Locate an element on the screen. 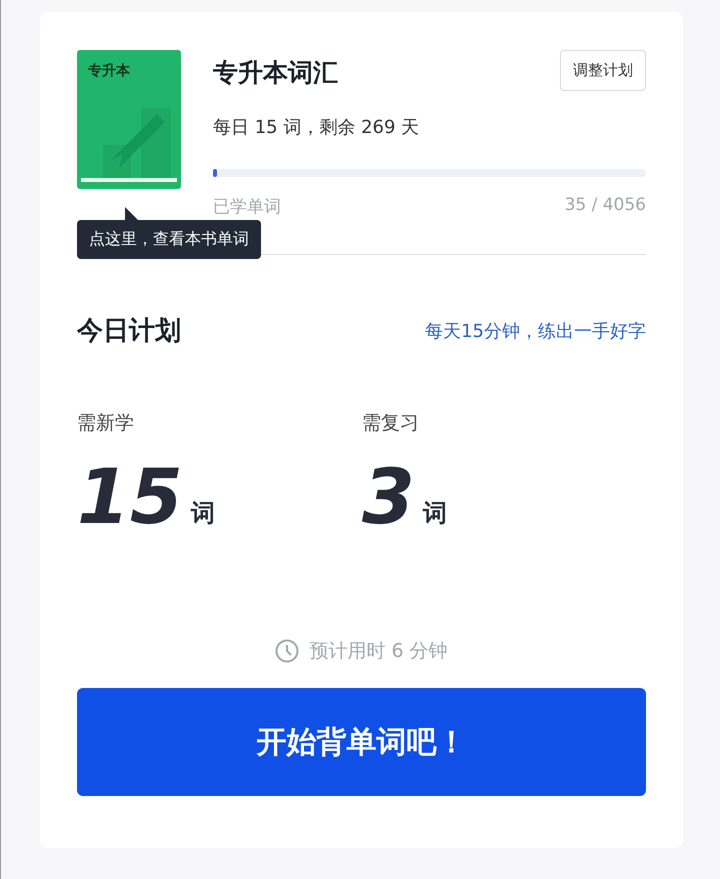 This screenshot has height=879, width=720. progress-count: 35 / 4056 is located at coordinates (605, 206).